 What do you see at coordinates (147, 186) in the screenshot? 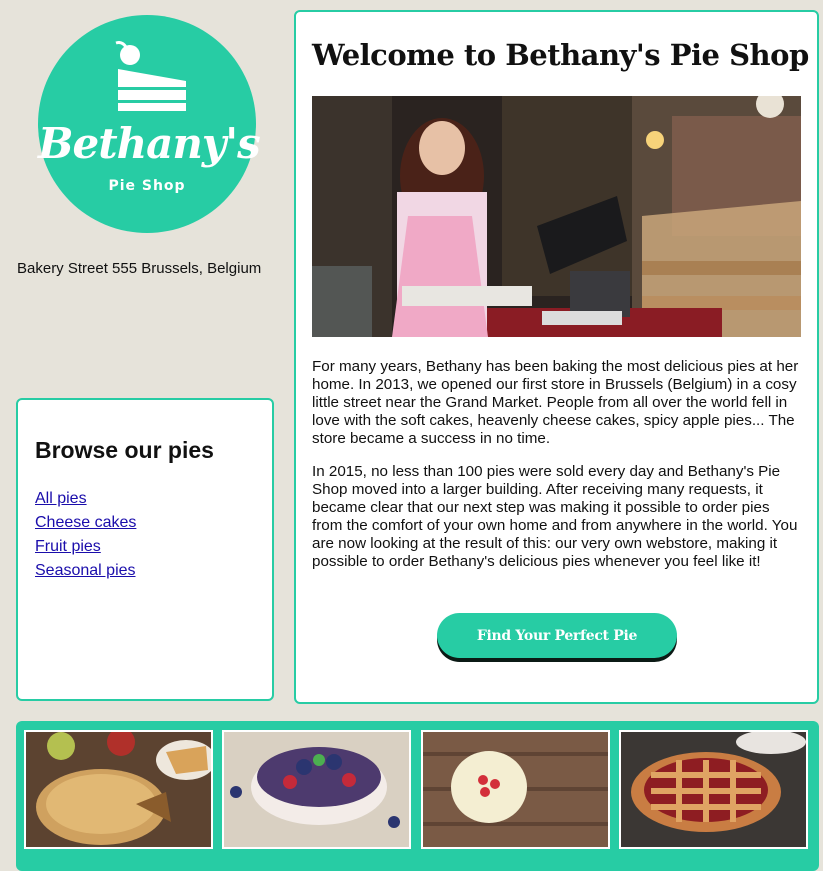
I see `logo-subtitle: Pie Shop` at bounding box center [147, 186].